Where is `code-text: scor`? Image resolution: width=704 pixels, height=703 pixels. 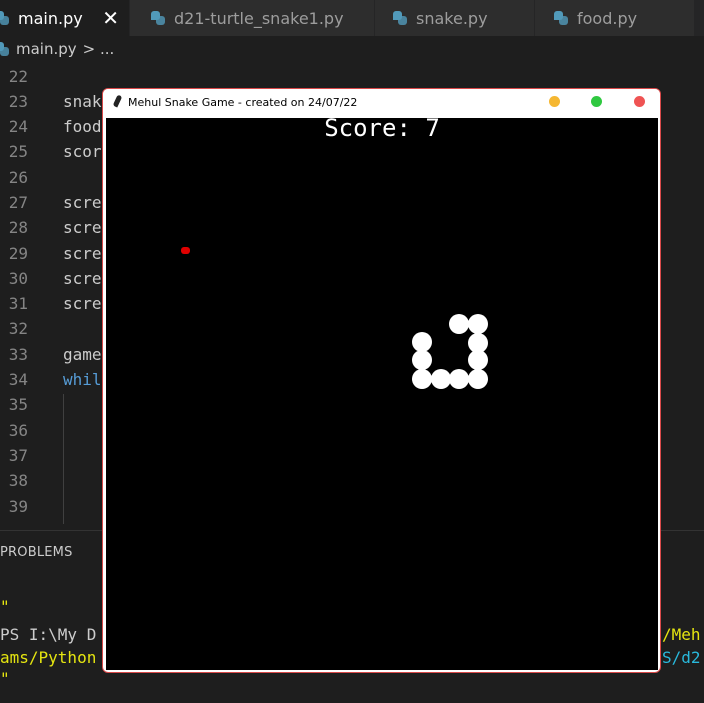 code-text: scor is located at coordinates (82, 151).